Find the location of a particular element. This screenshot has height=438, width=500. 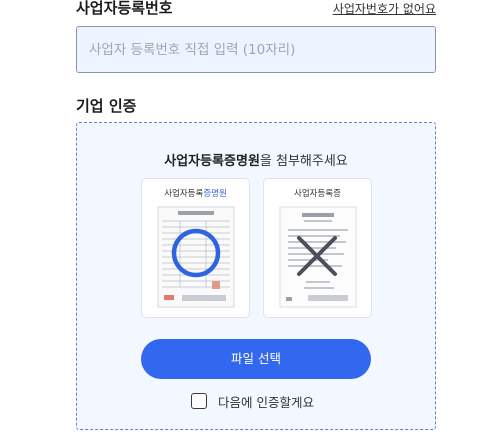

verify-later-option: 다음에 인증할게요 is located at coordinates (252, 401).